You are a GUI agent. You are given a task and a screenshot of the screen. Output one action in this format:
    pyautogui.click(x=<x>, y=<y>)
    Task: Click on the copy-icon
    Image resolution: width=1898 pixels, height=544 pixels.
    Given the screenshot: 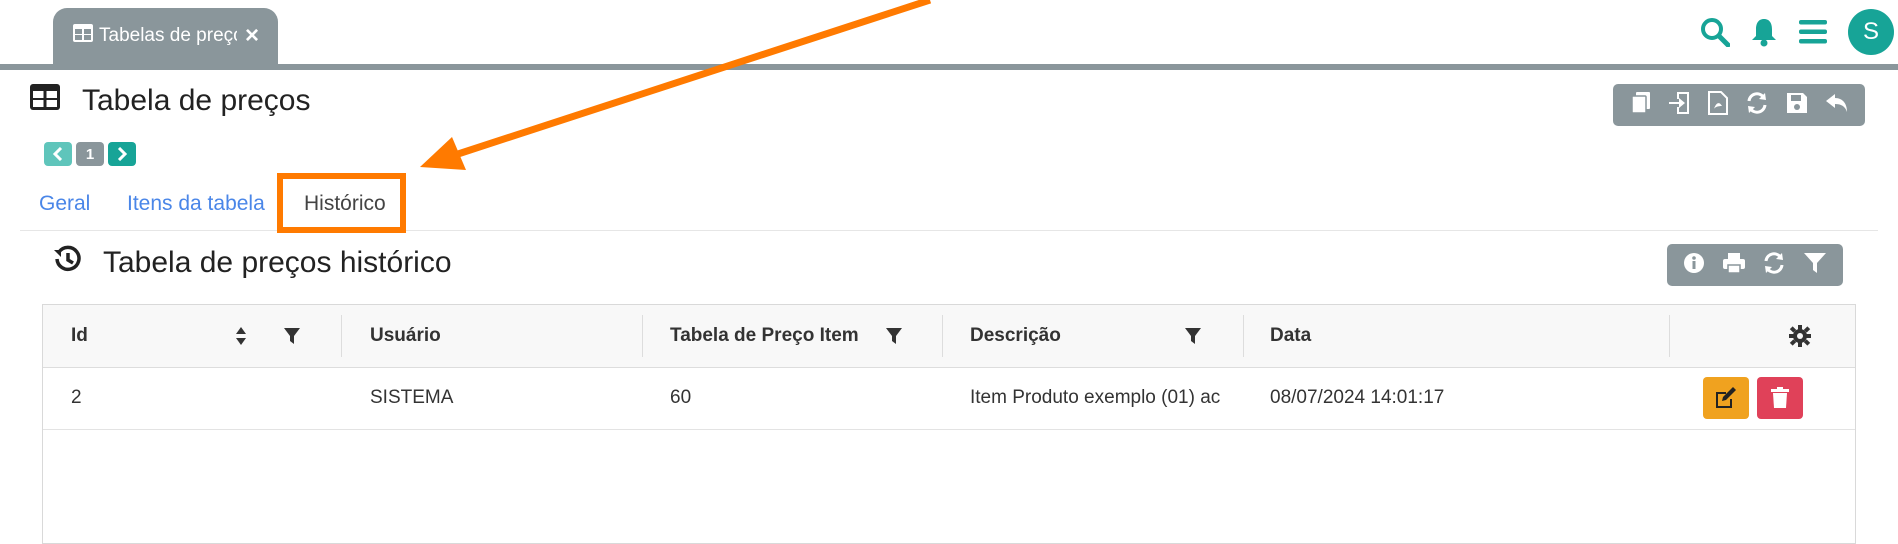 What is the action you would take?
    pyautogui.click(x=1641, y=105)
    